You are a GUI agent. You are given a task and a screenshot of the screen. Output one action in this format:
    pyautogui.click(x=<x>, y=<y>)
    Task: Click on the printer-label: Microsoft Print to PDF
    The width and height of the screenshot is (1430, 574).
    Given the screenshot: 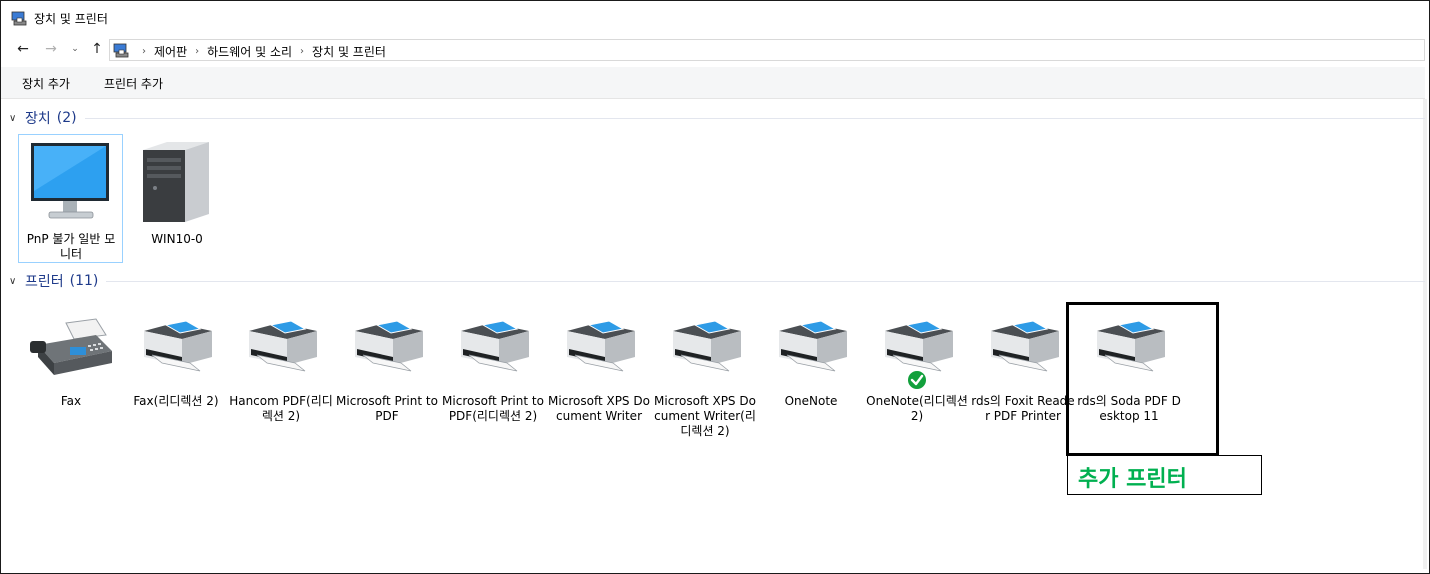 What is the action you would take?
    pyautogui.click(x=387, y=408)
    